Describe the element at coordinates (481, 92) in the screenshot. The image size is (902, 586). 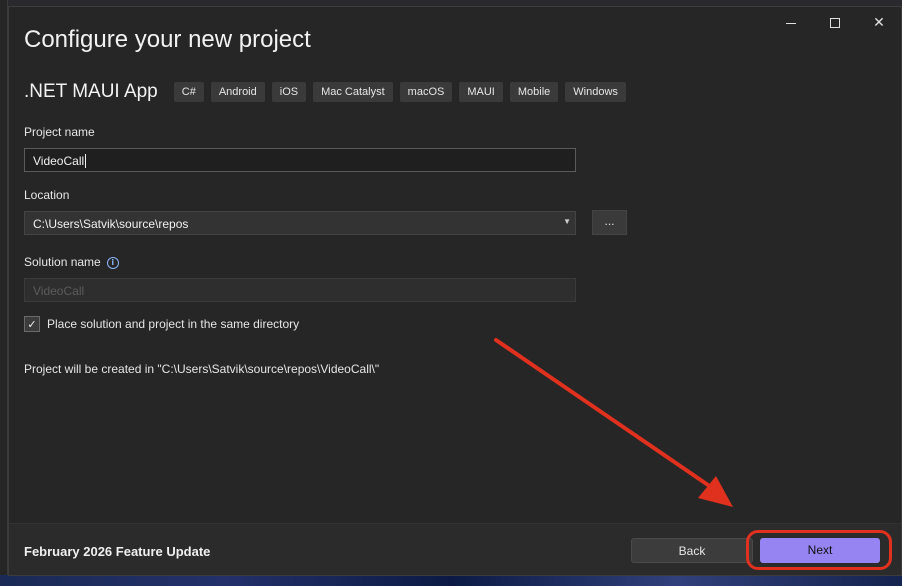
I see `tag-maui: MAUI` at that location.